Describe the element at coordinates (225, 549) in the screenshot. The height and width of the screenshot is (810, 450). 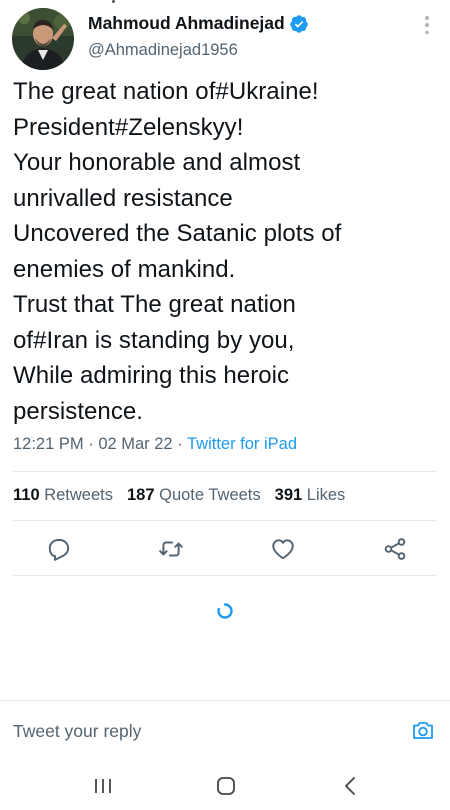
I see `tweet-actions` at that location.